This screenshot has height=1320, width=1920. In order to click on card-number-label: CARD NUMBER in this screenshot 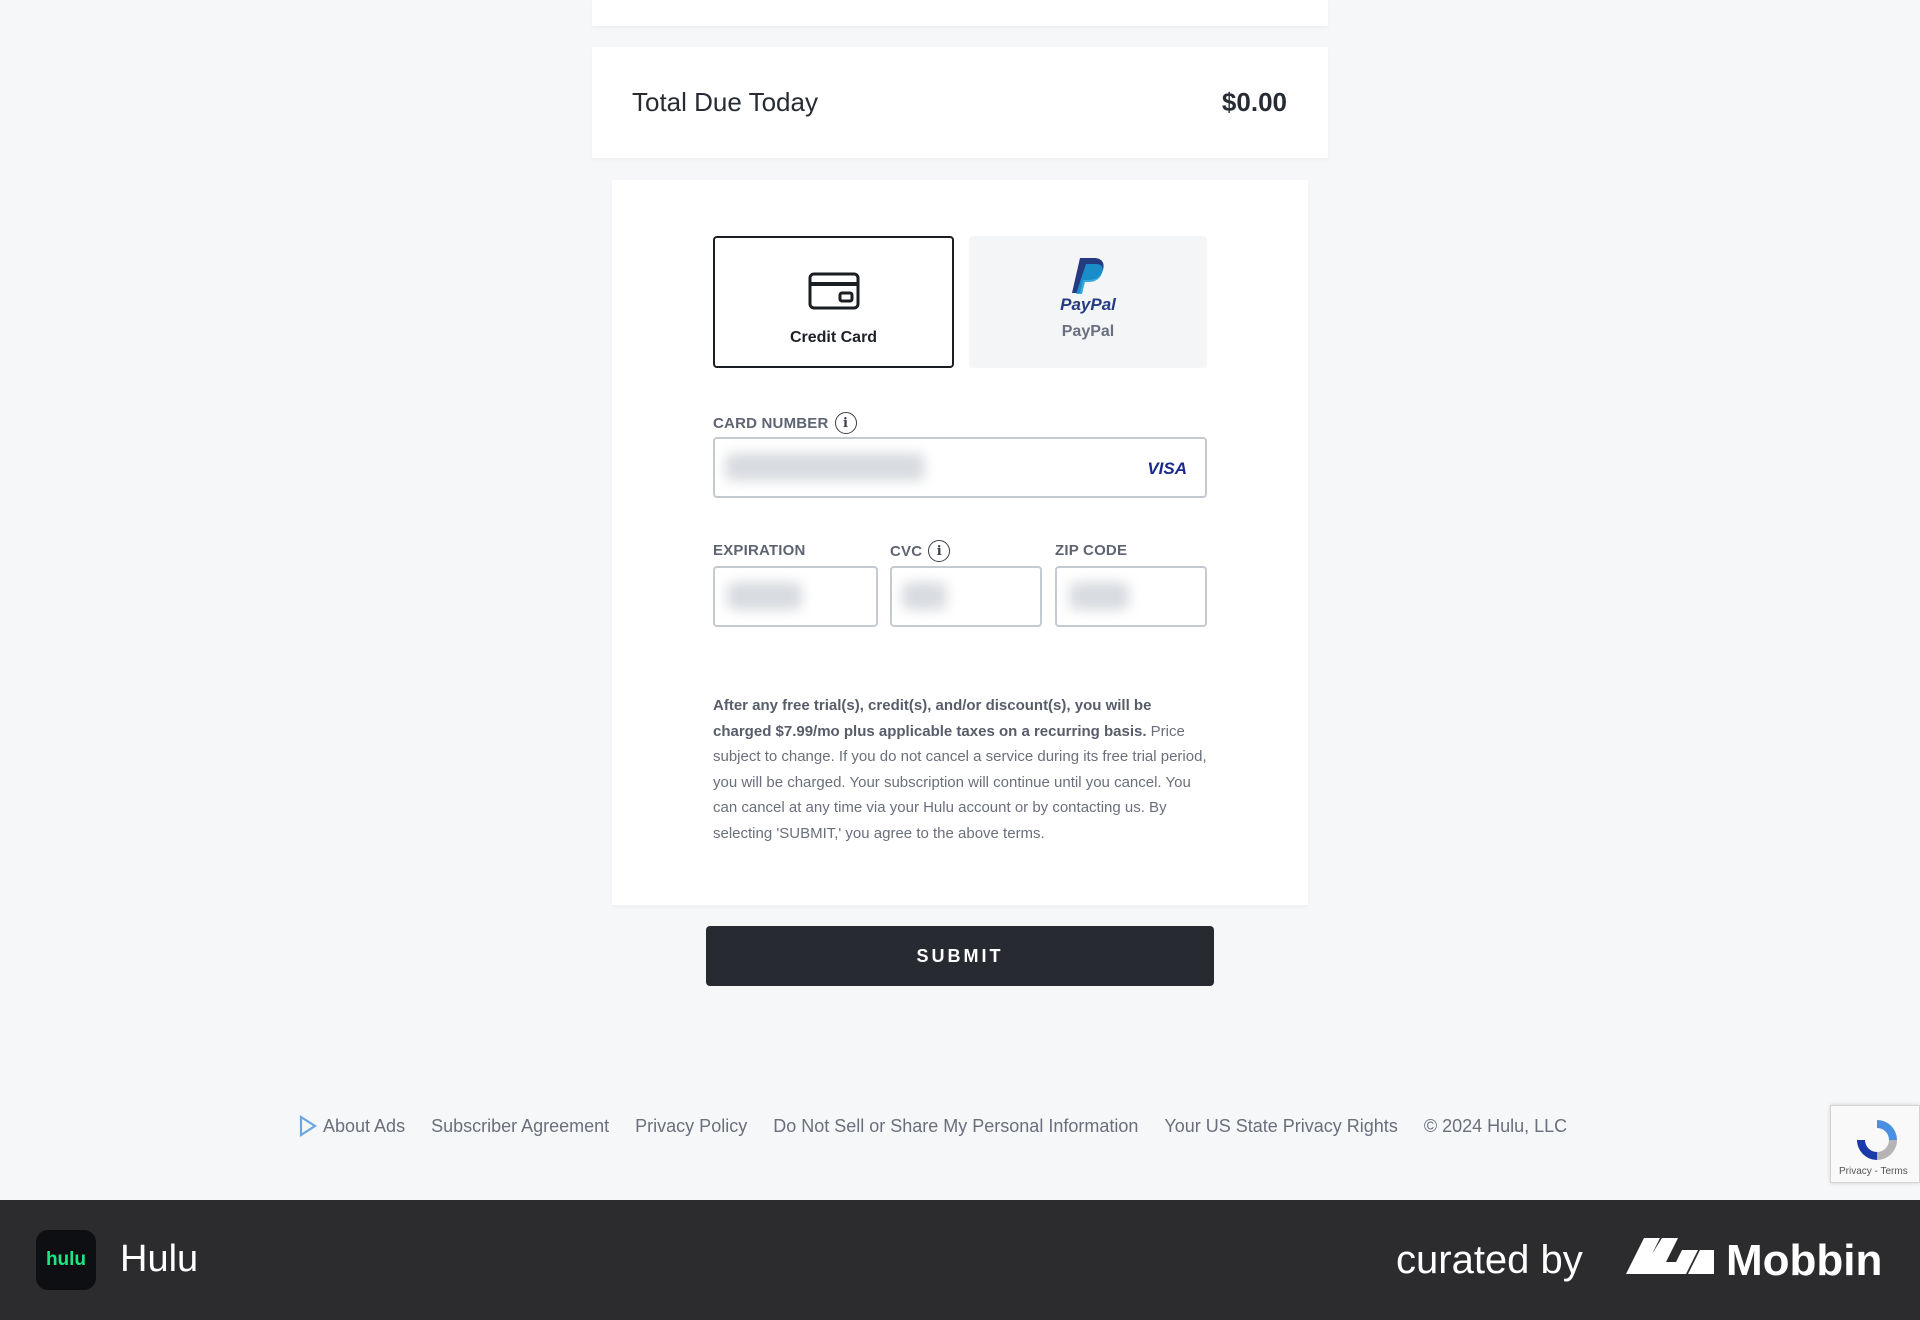, I will do `click(771, 423)`.